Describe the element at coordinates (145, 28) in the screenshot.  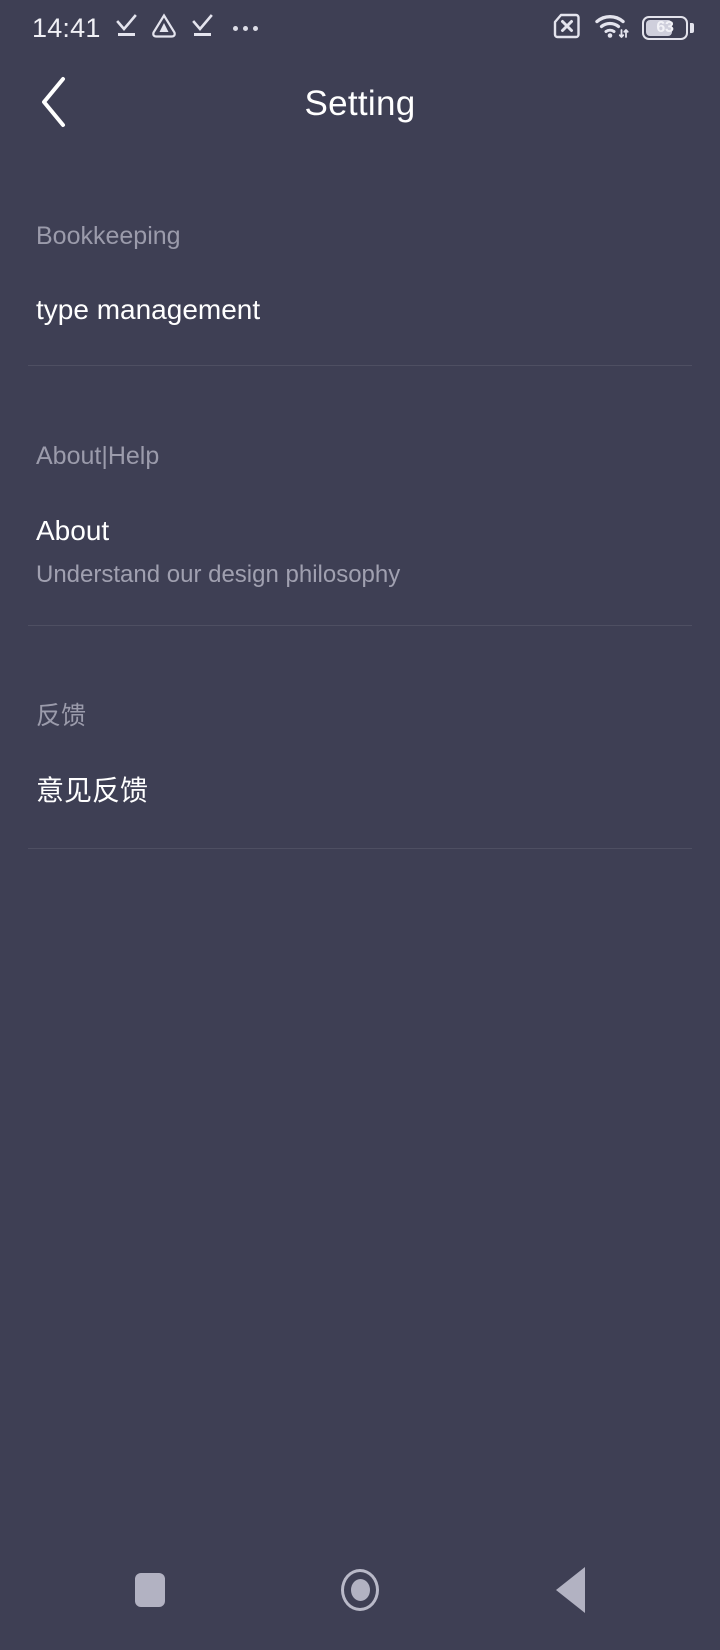
I see `status-bar-left: 14:41` at that location.